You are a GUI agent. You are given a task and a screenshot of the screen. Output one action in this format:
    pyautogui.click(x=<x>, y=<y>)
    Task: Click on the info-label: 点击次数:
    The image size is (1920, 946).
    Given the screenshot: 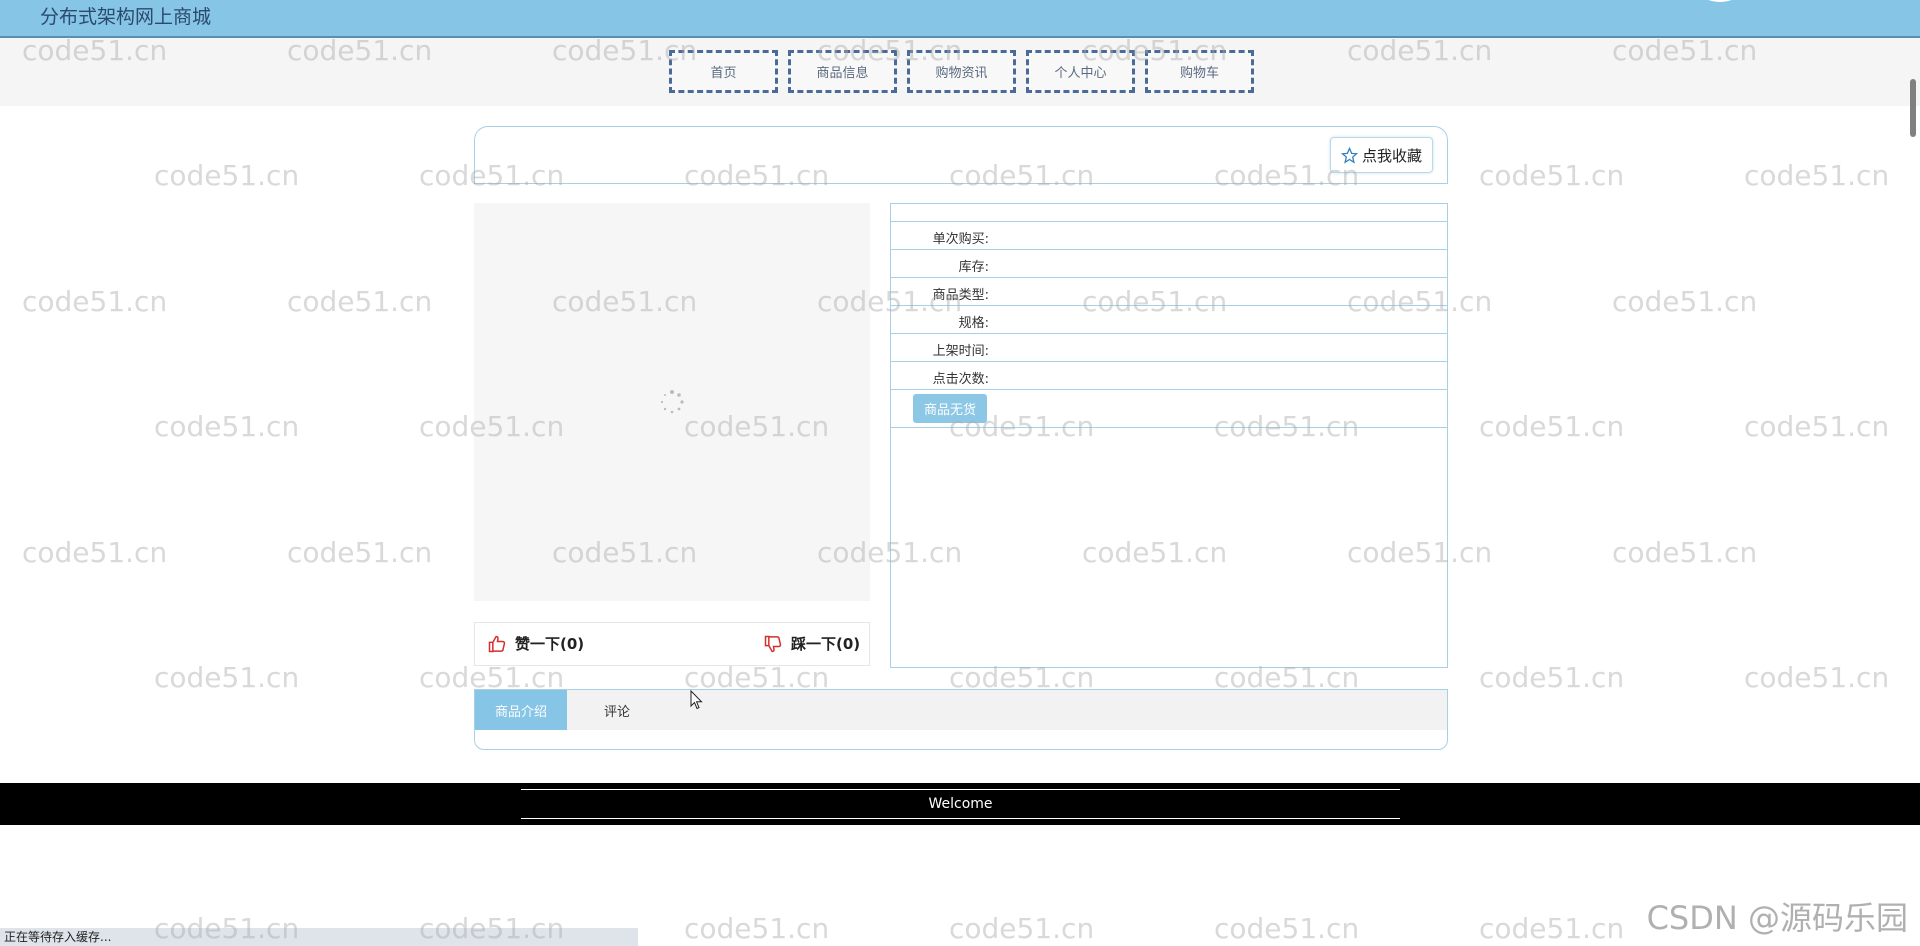 What is the action you would take?
    pyautogui.click(x=960, y=379)
    